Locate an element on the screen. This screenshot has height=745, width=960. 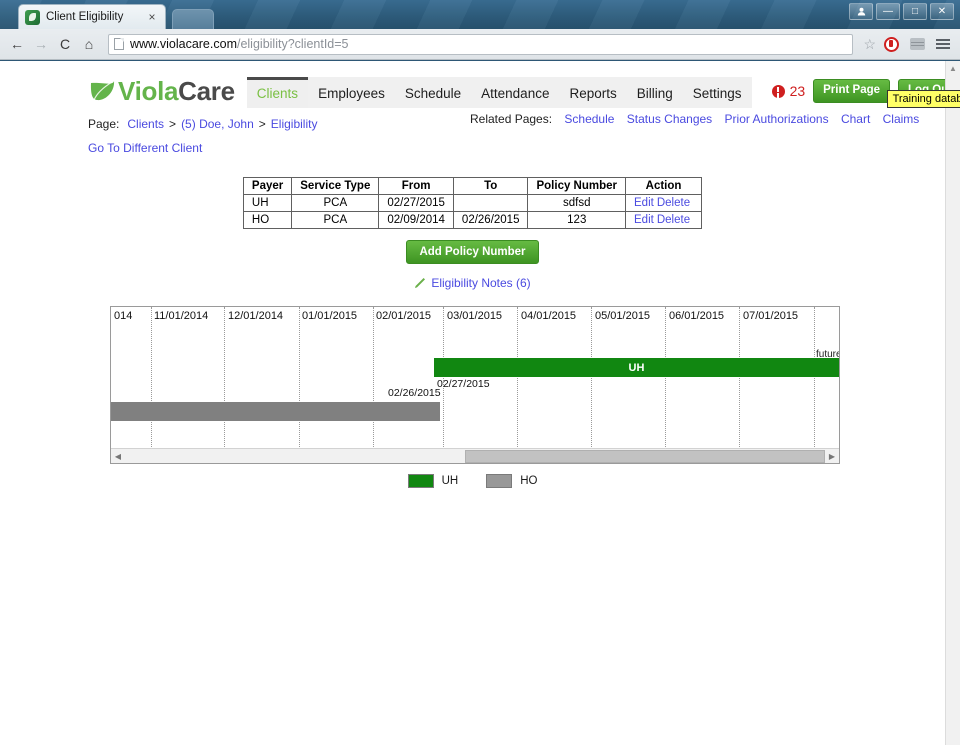
column-payer: Payer is located at coordinates (267, 186).